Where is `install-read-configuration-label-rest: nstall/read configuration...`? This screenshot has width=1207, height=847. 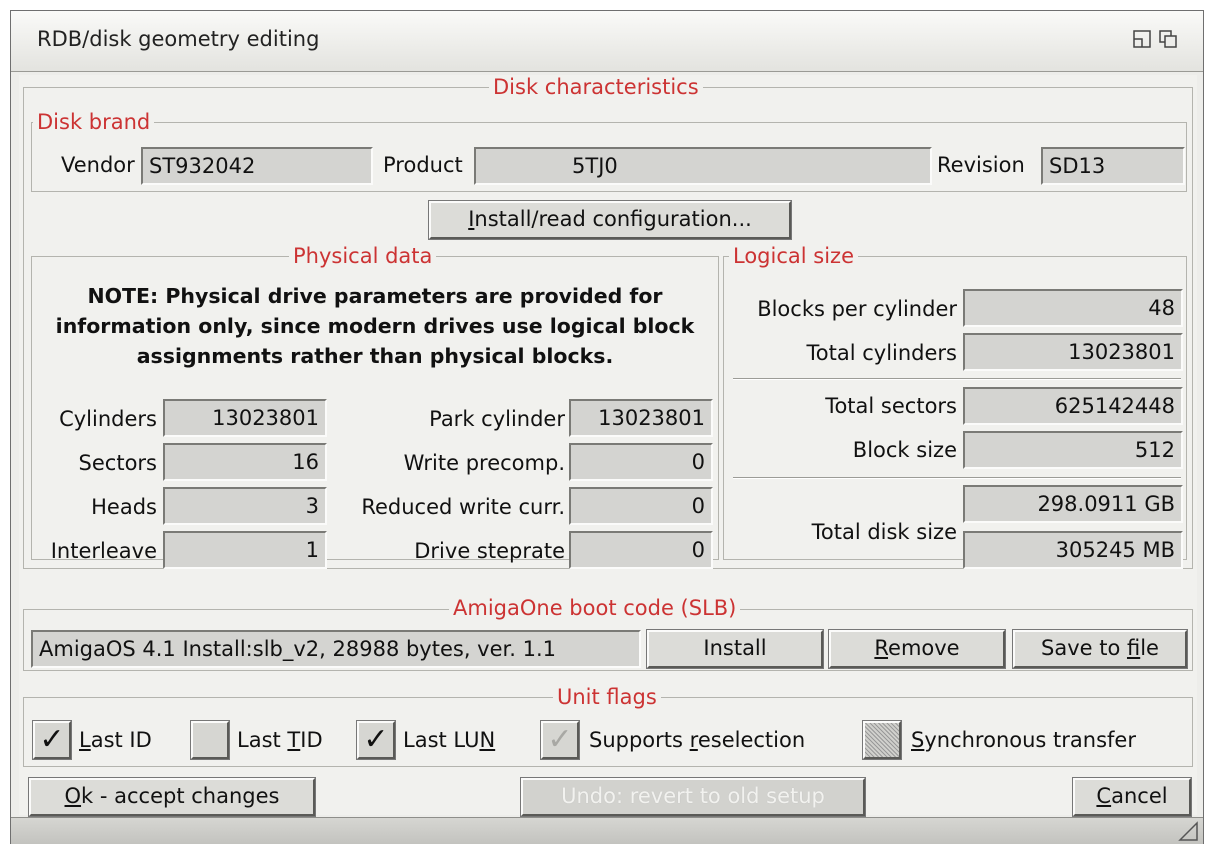
install-read-configuration-label-rest: nstall/read configuration... is located at coordinates (613, 219).